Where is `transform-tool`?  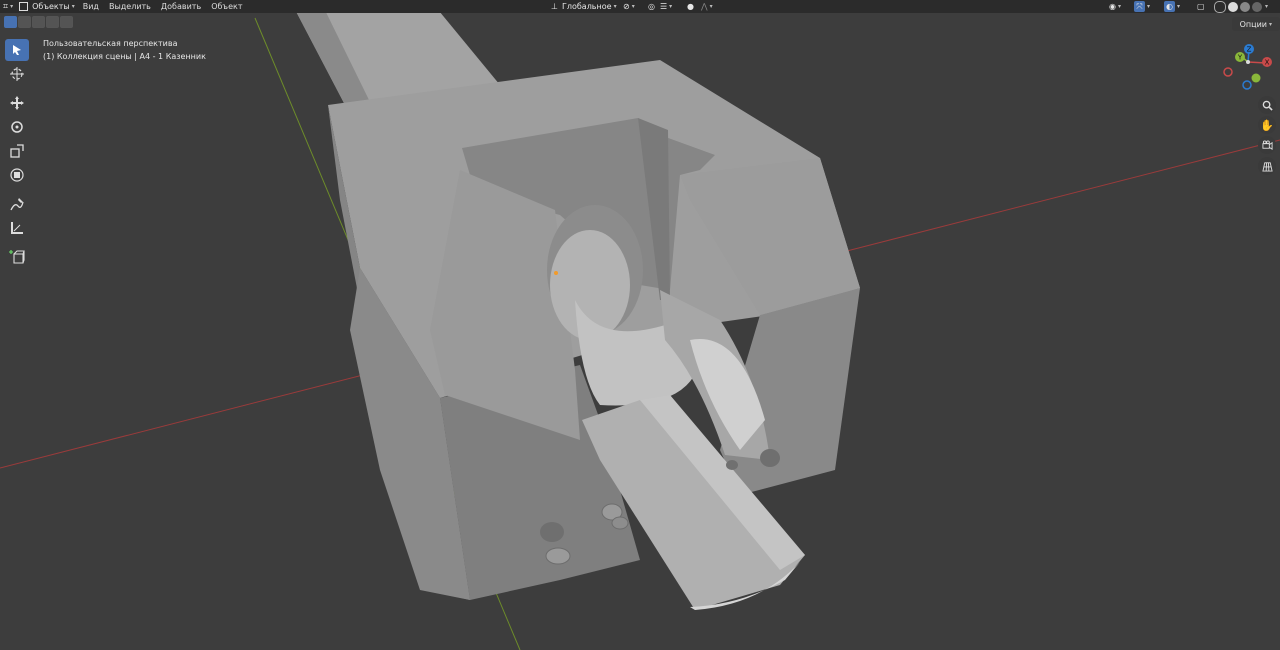 transform-tool is located at coordinates (17, 175).